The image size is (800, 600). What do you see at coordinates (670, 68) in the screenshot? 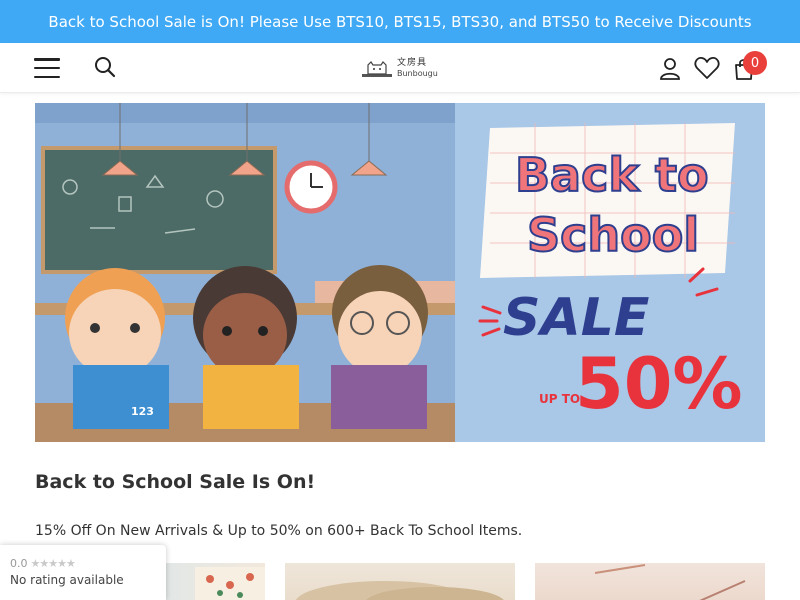
I see `account-icon` at bounding box center [670, 68].